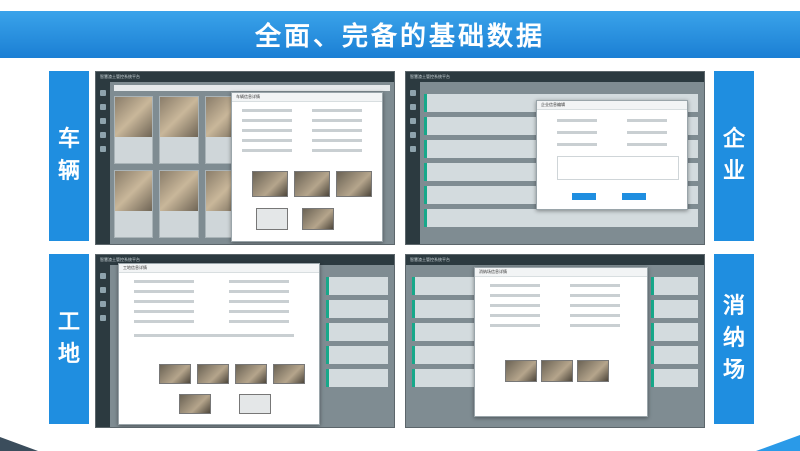 This screenshot has width=800, height=451. I want to click on vehicle-screen: 智慧渣土管控系统平台 车辆信息详情, so click(245, 158).